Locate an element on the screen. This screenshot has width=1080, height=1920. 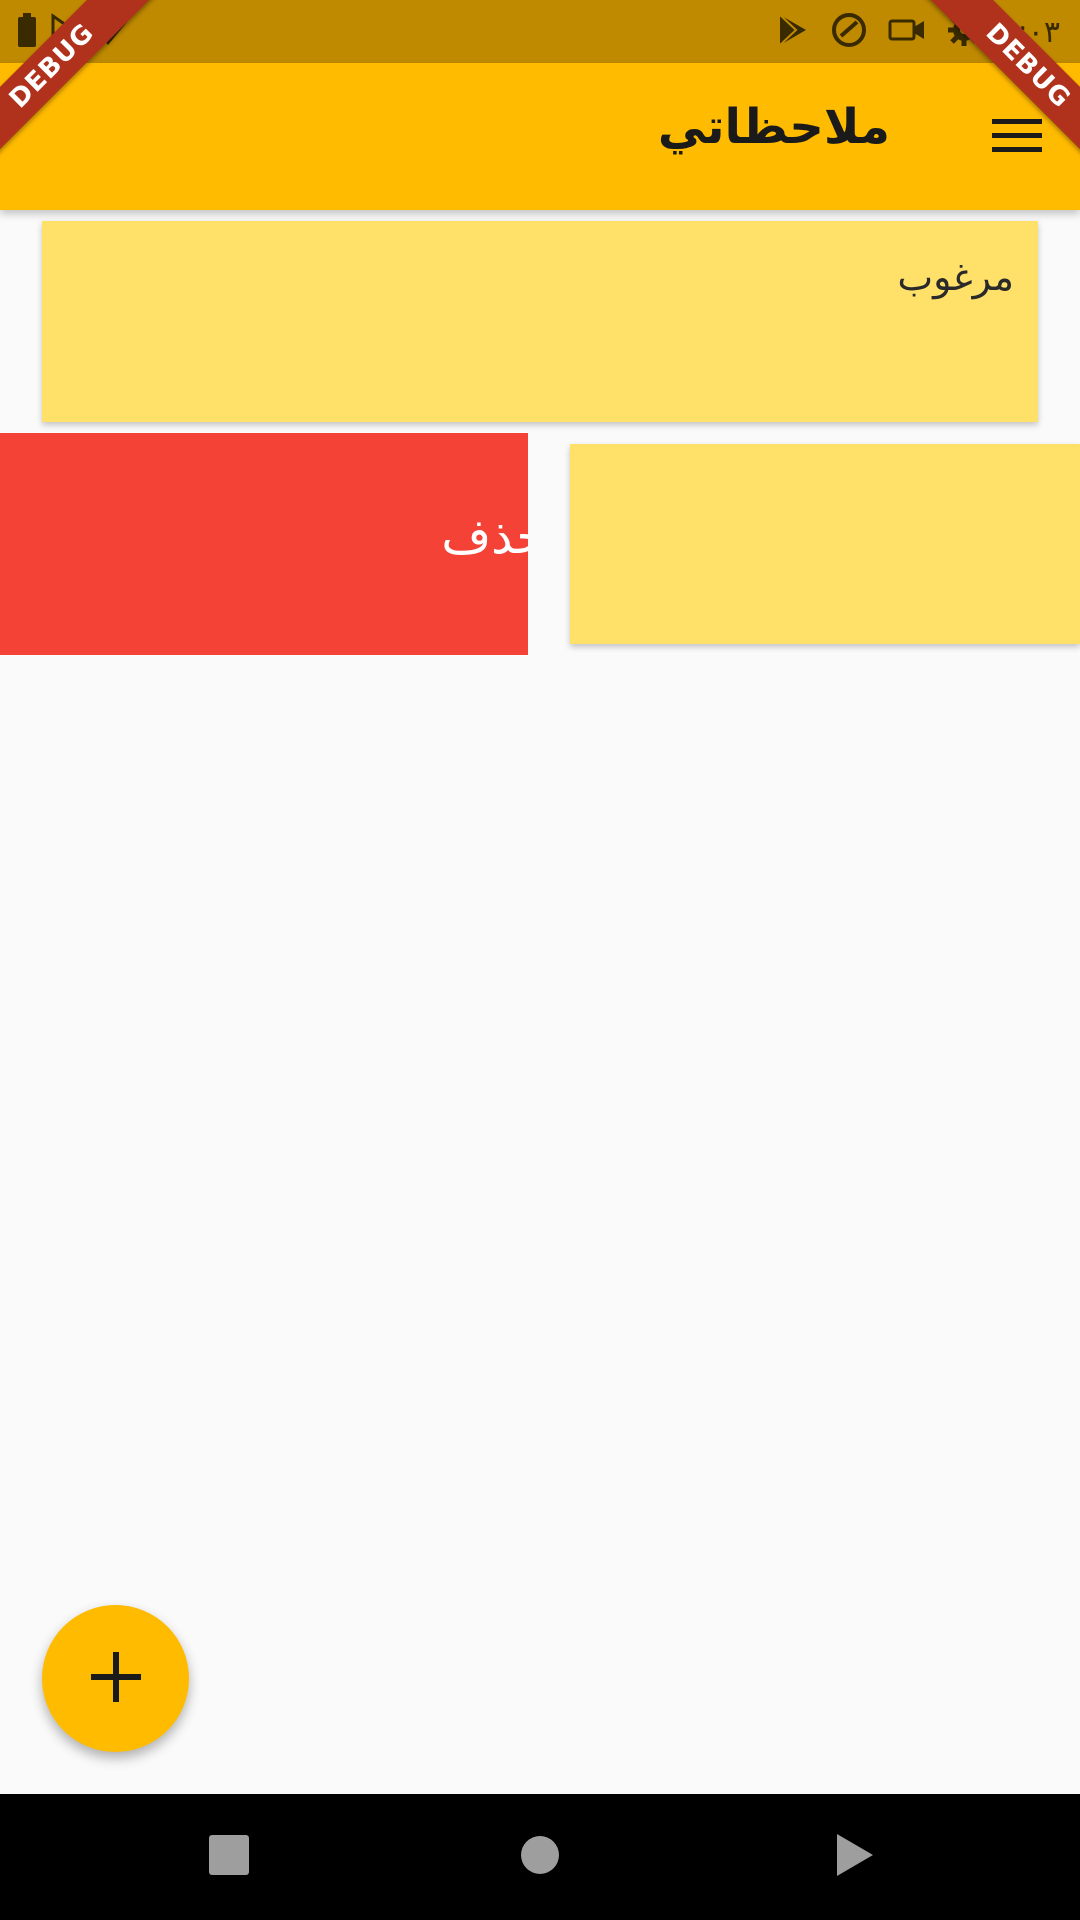
plus-icon is located at coordinates (115, 1678).